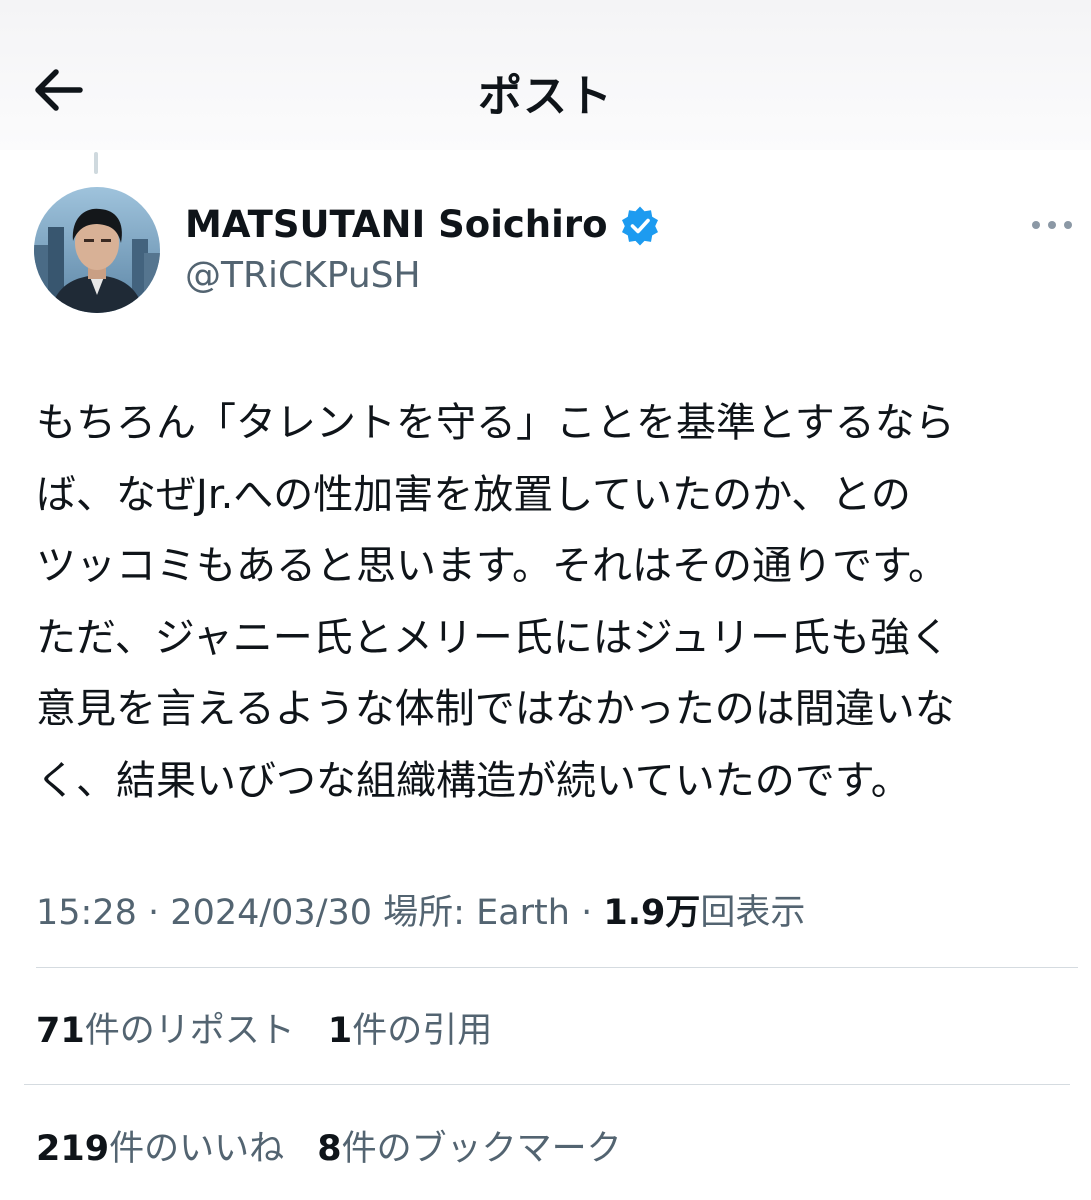 This screenshot has width=1091, height=1200. What do you see at coordinates (271, 913) in the screenshot?
I see `post-date: 2024/03/30` at bounding box center [271, 913].